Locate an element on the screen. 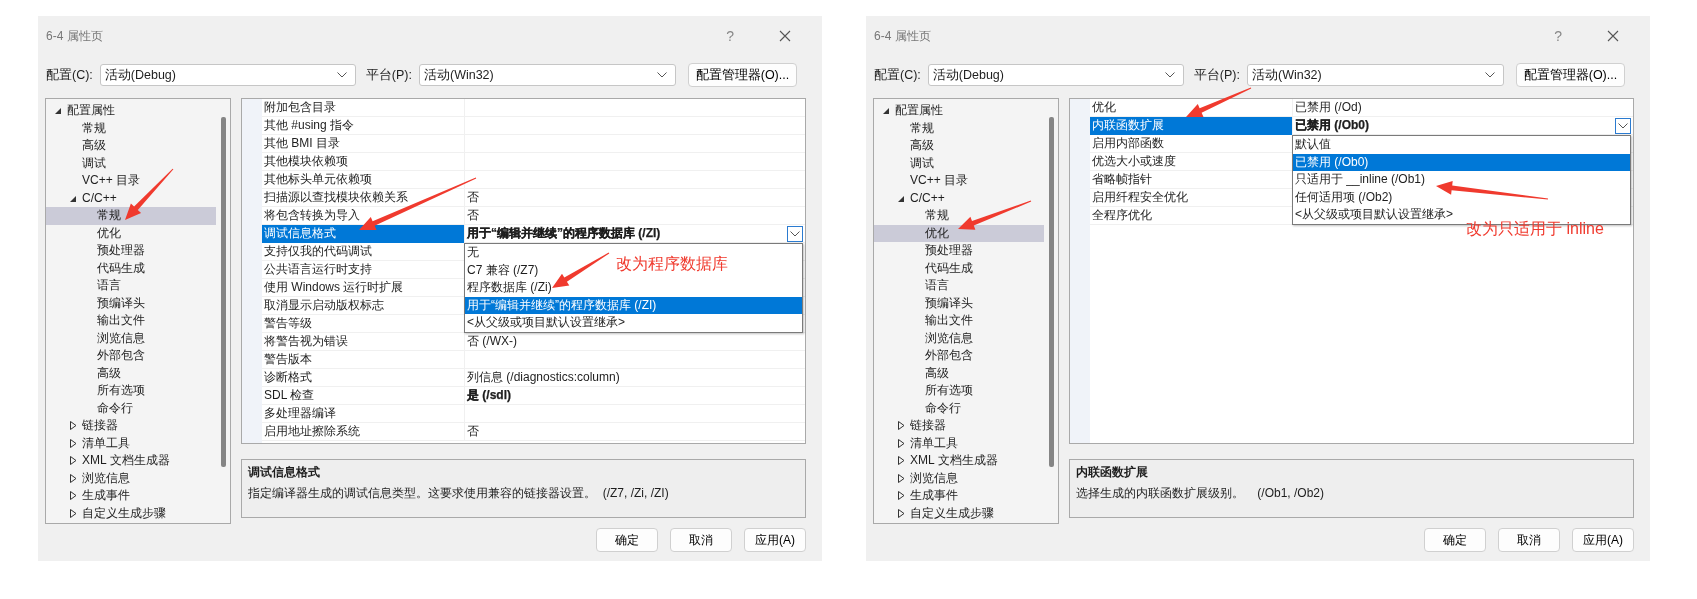 This screenshot has height=599, width=1697. dropdown-option: 程序数据库 (/Zi) is located at coordinates (510, 288).